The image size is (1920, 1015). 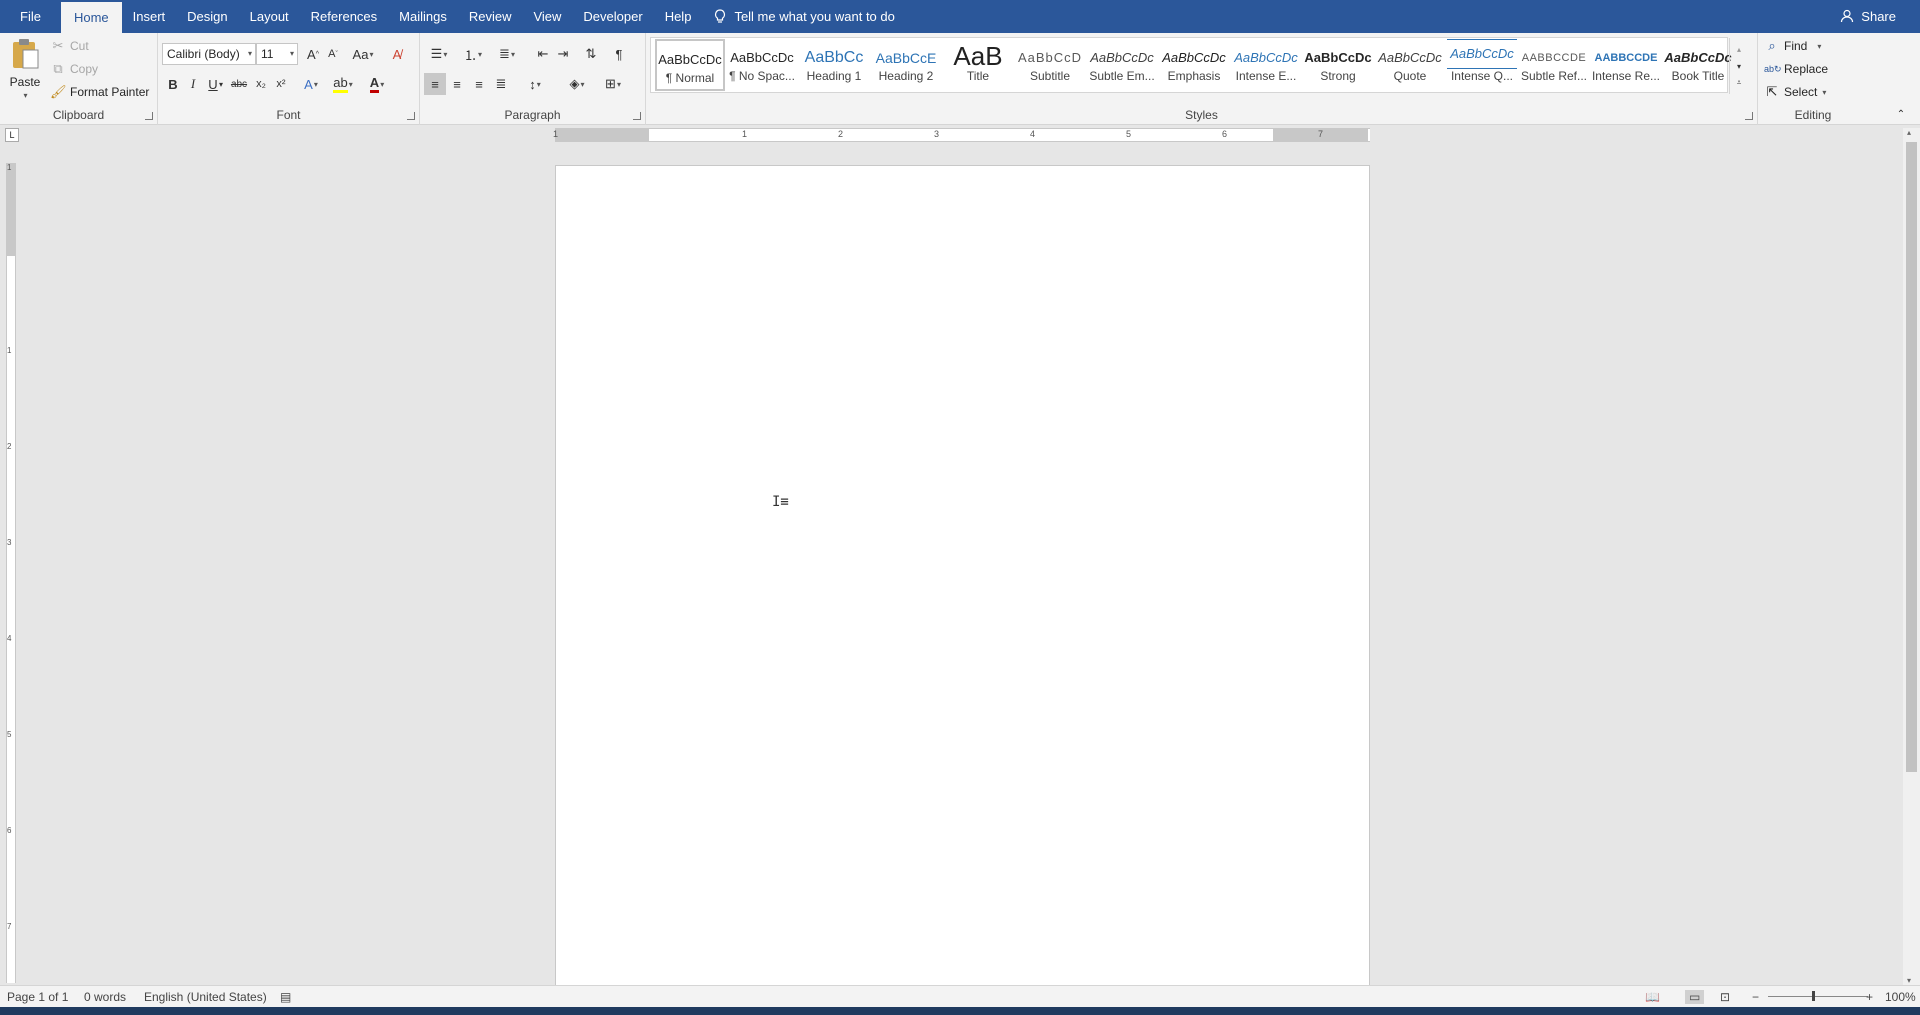 I want to click on page-count: Page 1 of 1, so click(x=37, y=997).